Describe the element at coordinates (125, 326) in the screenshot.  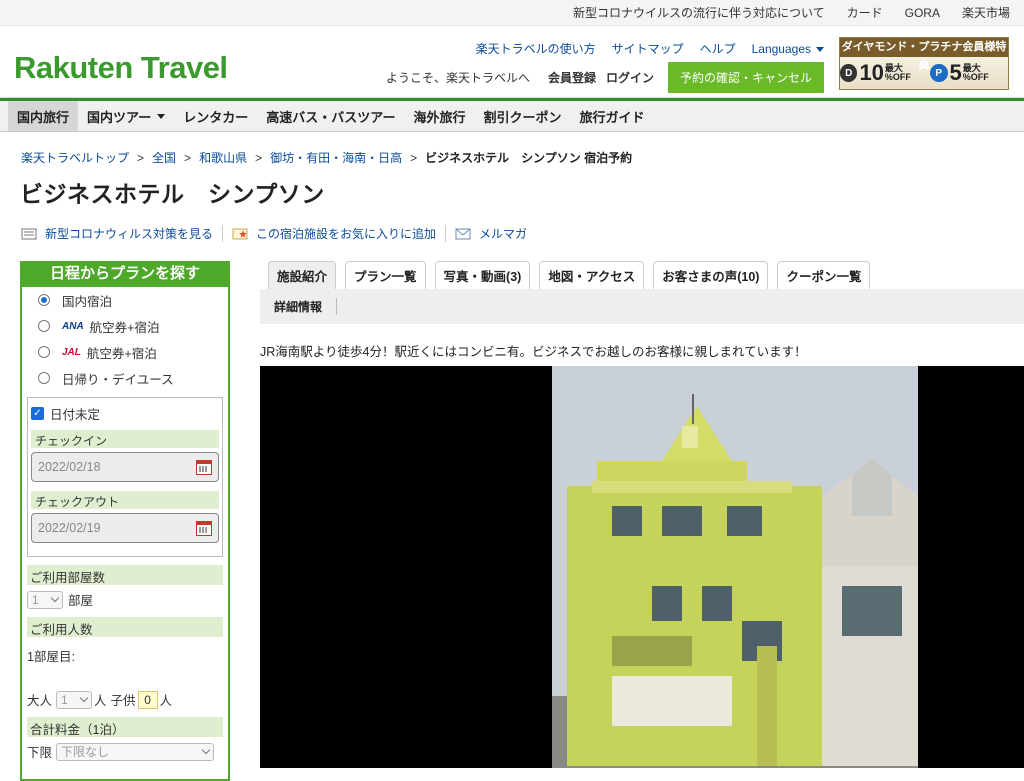
I see `option-ana-flight-hotel: ANA 航空券+宿泊` at that location.